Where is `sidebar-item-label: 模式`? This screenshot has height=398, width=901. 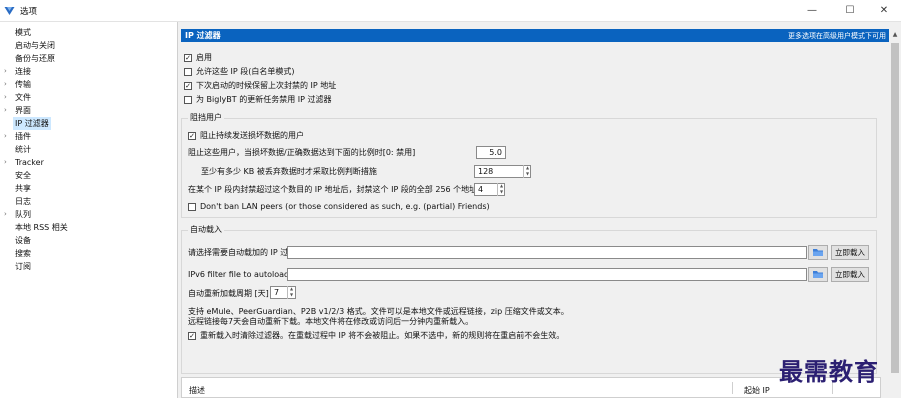
sidebar-item-label: 模式 is located at coordinates (23, 32).